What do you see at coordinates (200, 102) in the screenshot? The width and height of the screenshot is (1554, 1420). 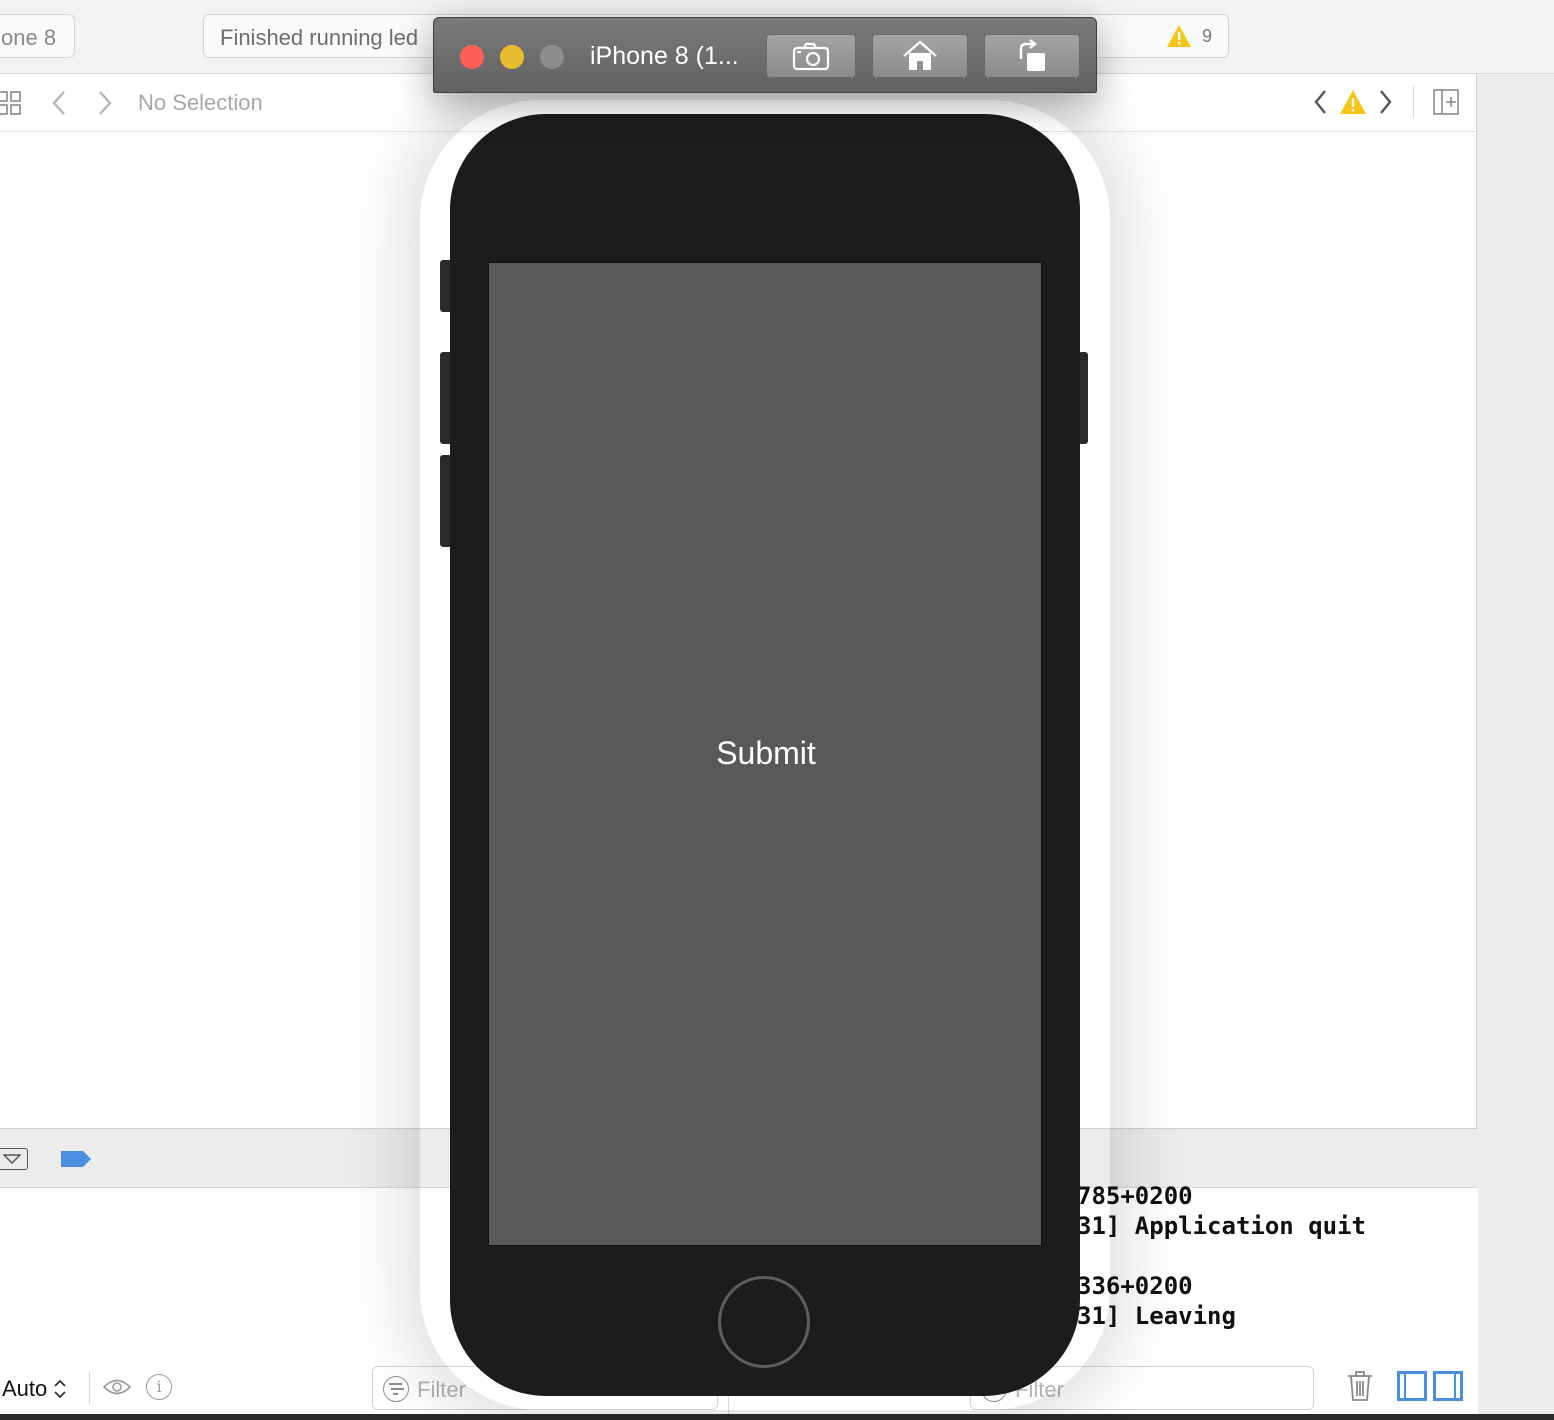 I see `jump-bar-path: No Selection` at bounding box center [200, 102].